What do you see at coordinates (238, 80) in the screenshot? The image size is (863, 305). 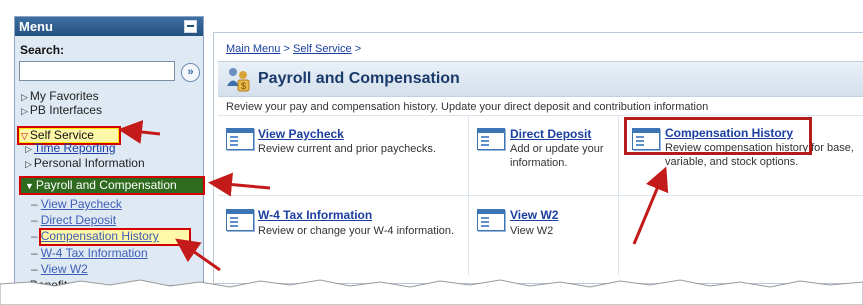 I see `payroll-people-icon: $` at bounding box center [238, 80].